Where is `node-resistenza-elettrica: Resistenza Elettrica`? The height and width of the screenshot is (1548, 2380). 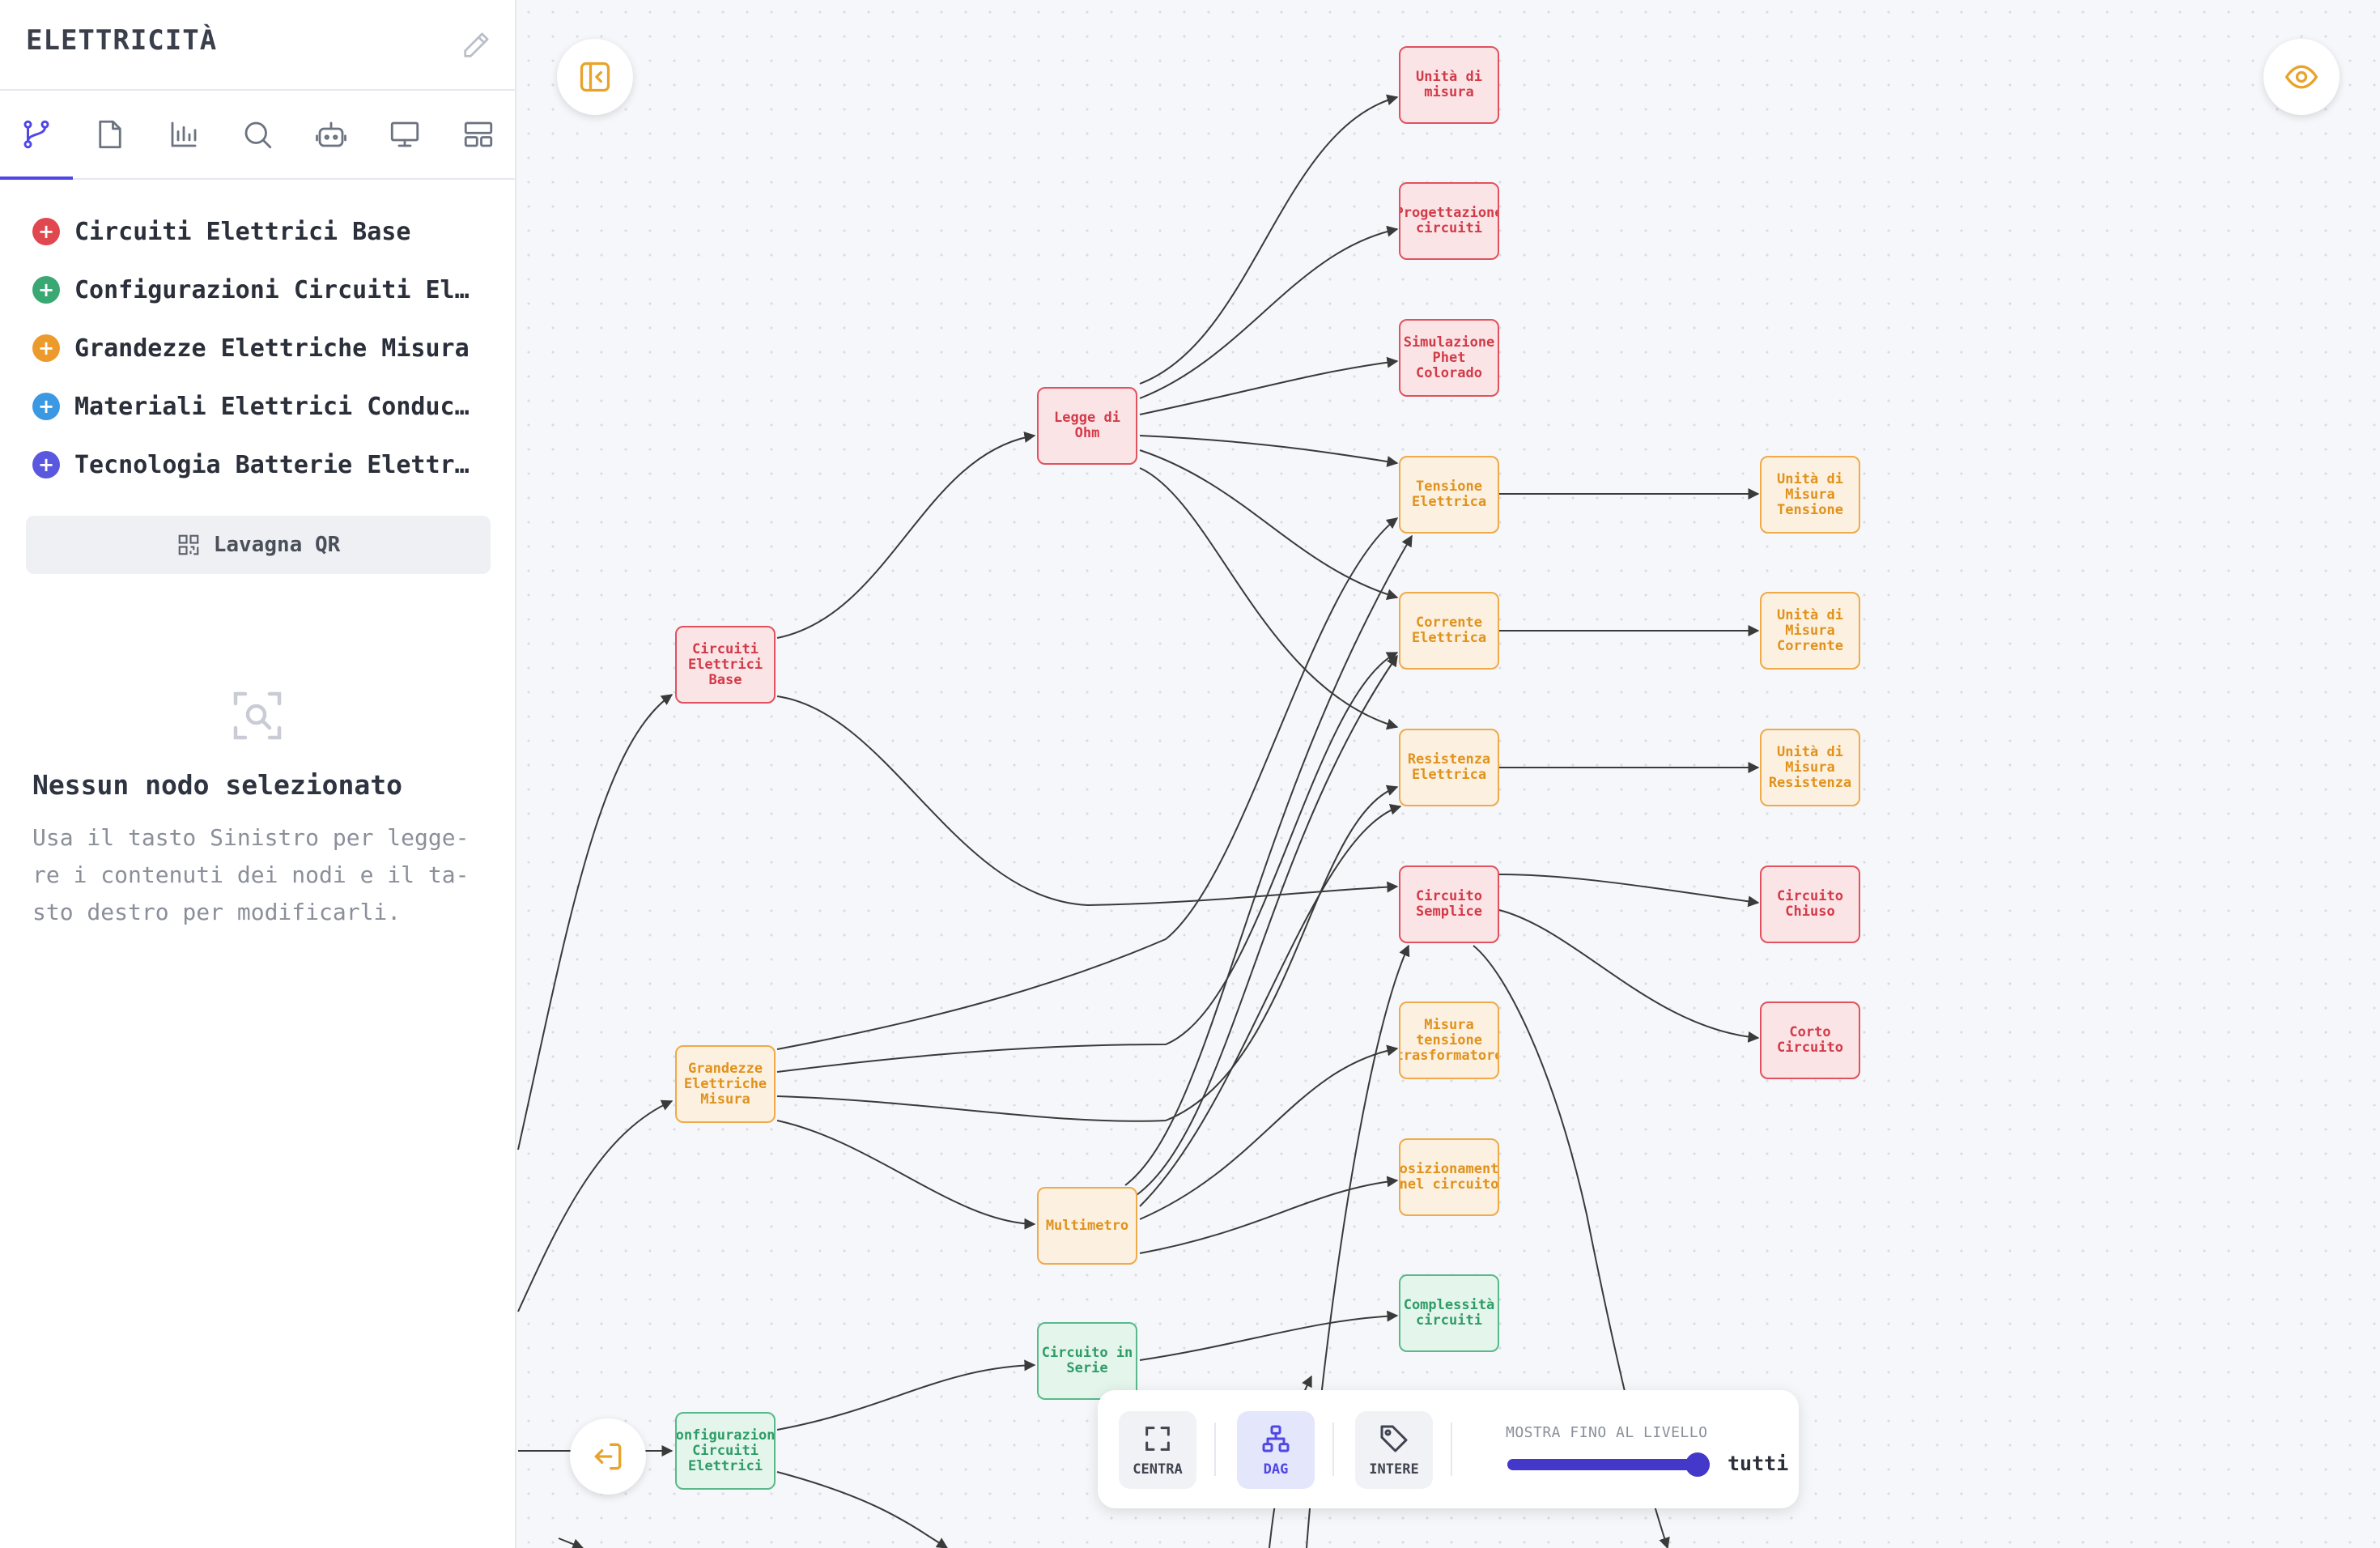 node-resistenza-elettrica: Resistenza Elettrica is located at coordinates (1449, 767).